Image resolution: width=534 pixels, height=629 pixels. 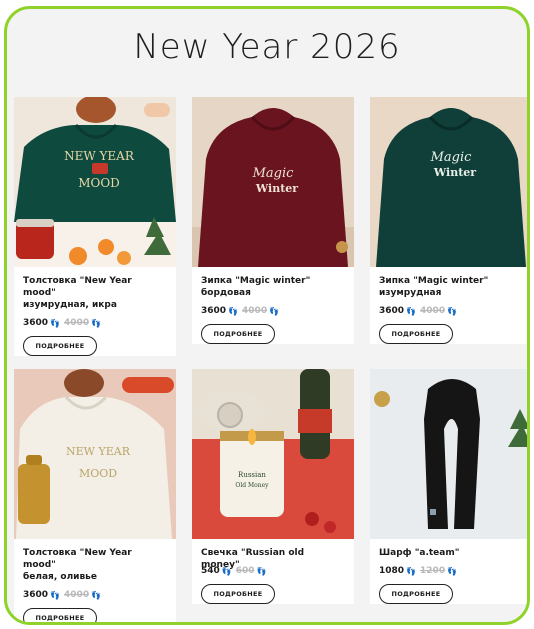 What do you see at coordinates (392, 571) in the screenshot?
I see `current-price: 1080` at bounding box center [392, 571].